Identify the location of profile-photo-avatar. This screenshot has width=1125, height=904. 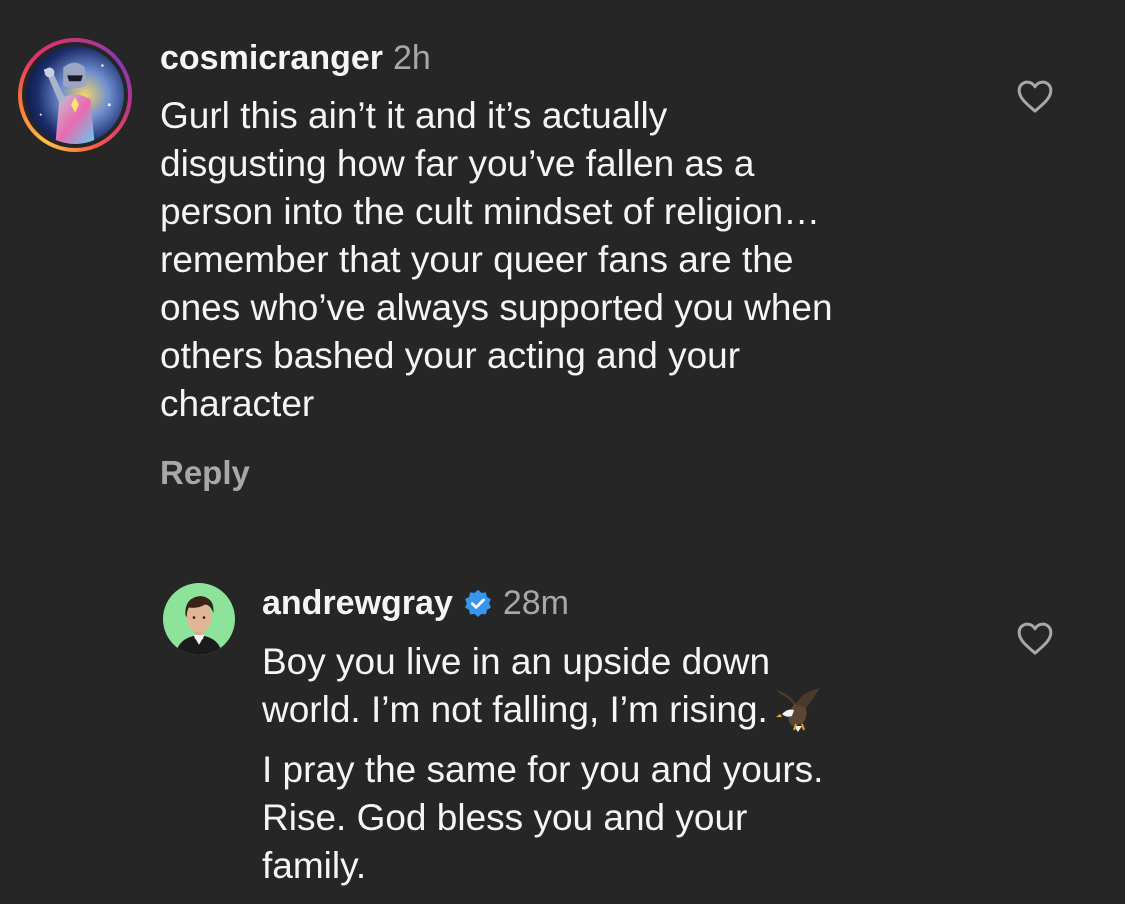
(199, 619).